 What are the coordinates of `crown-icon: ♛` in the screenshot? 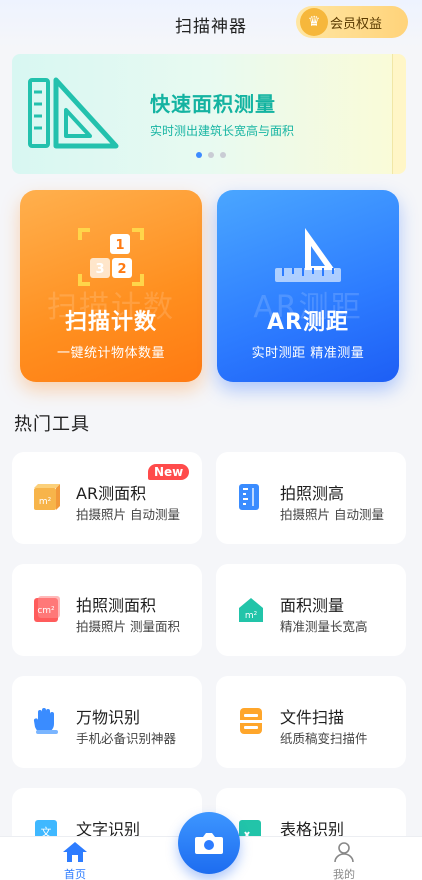 It's located at (314, 22).